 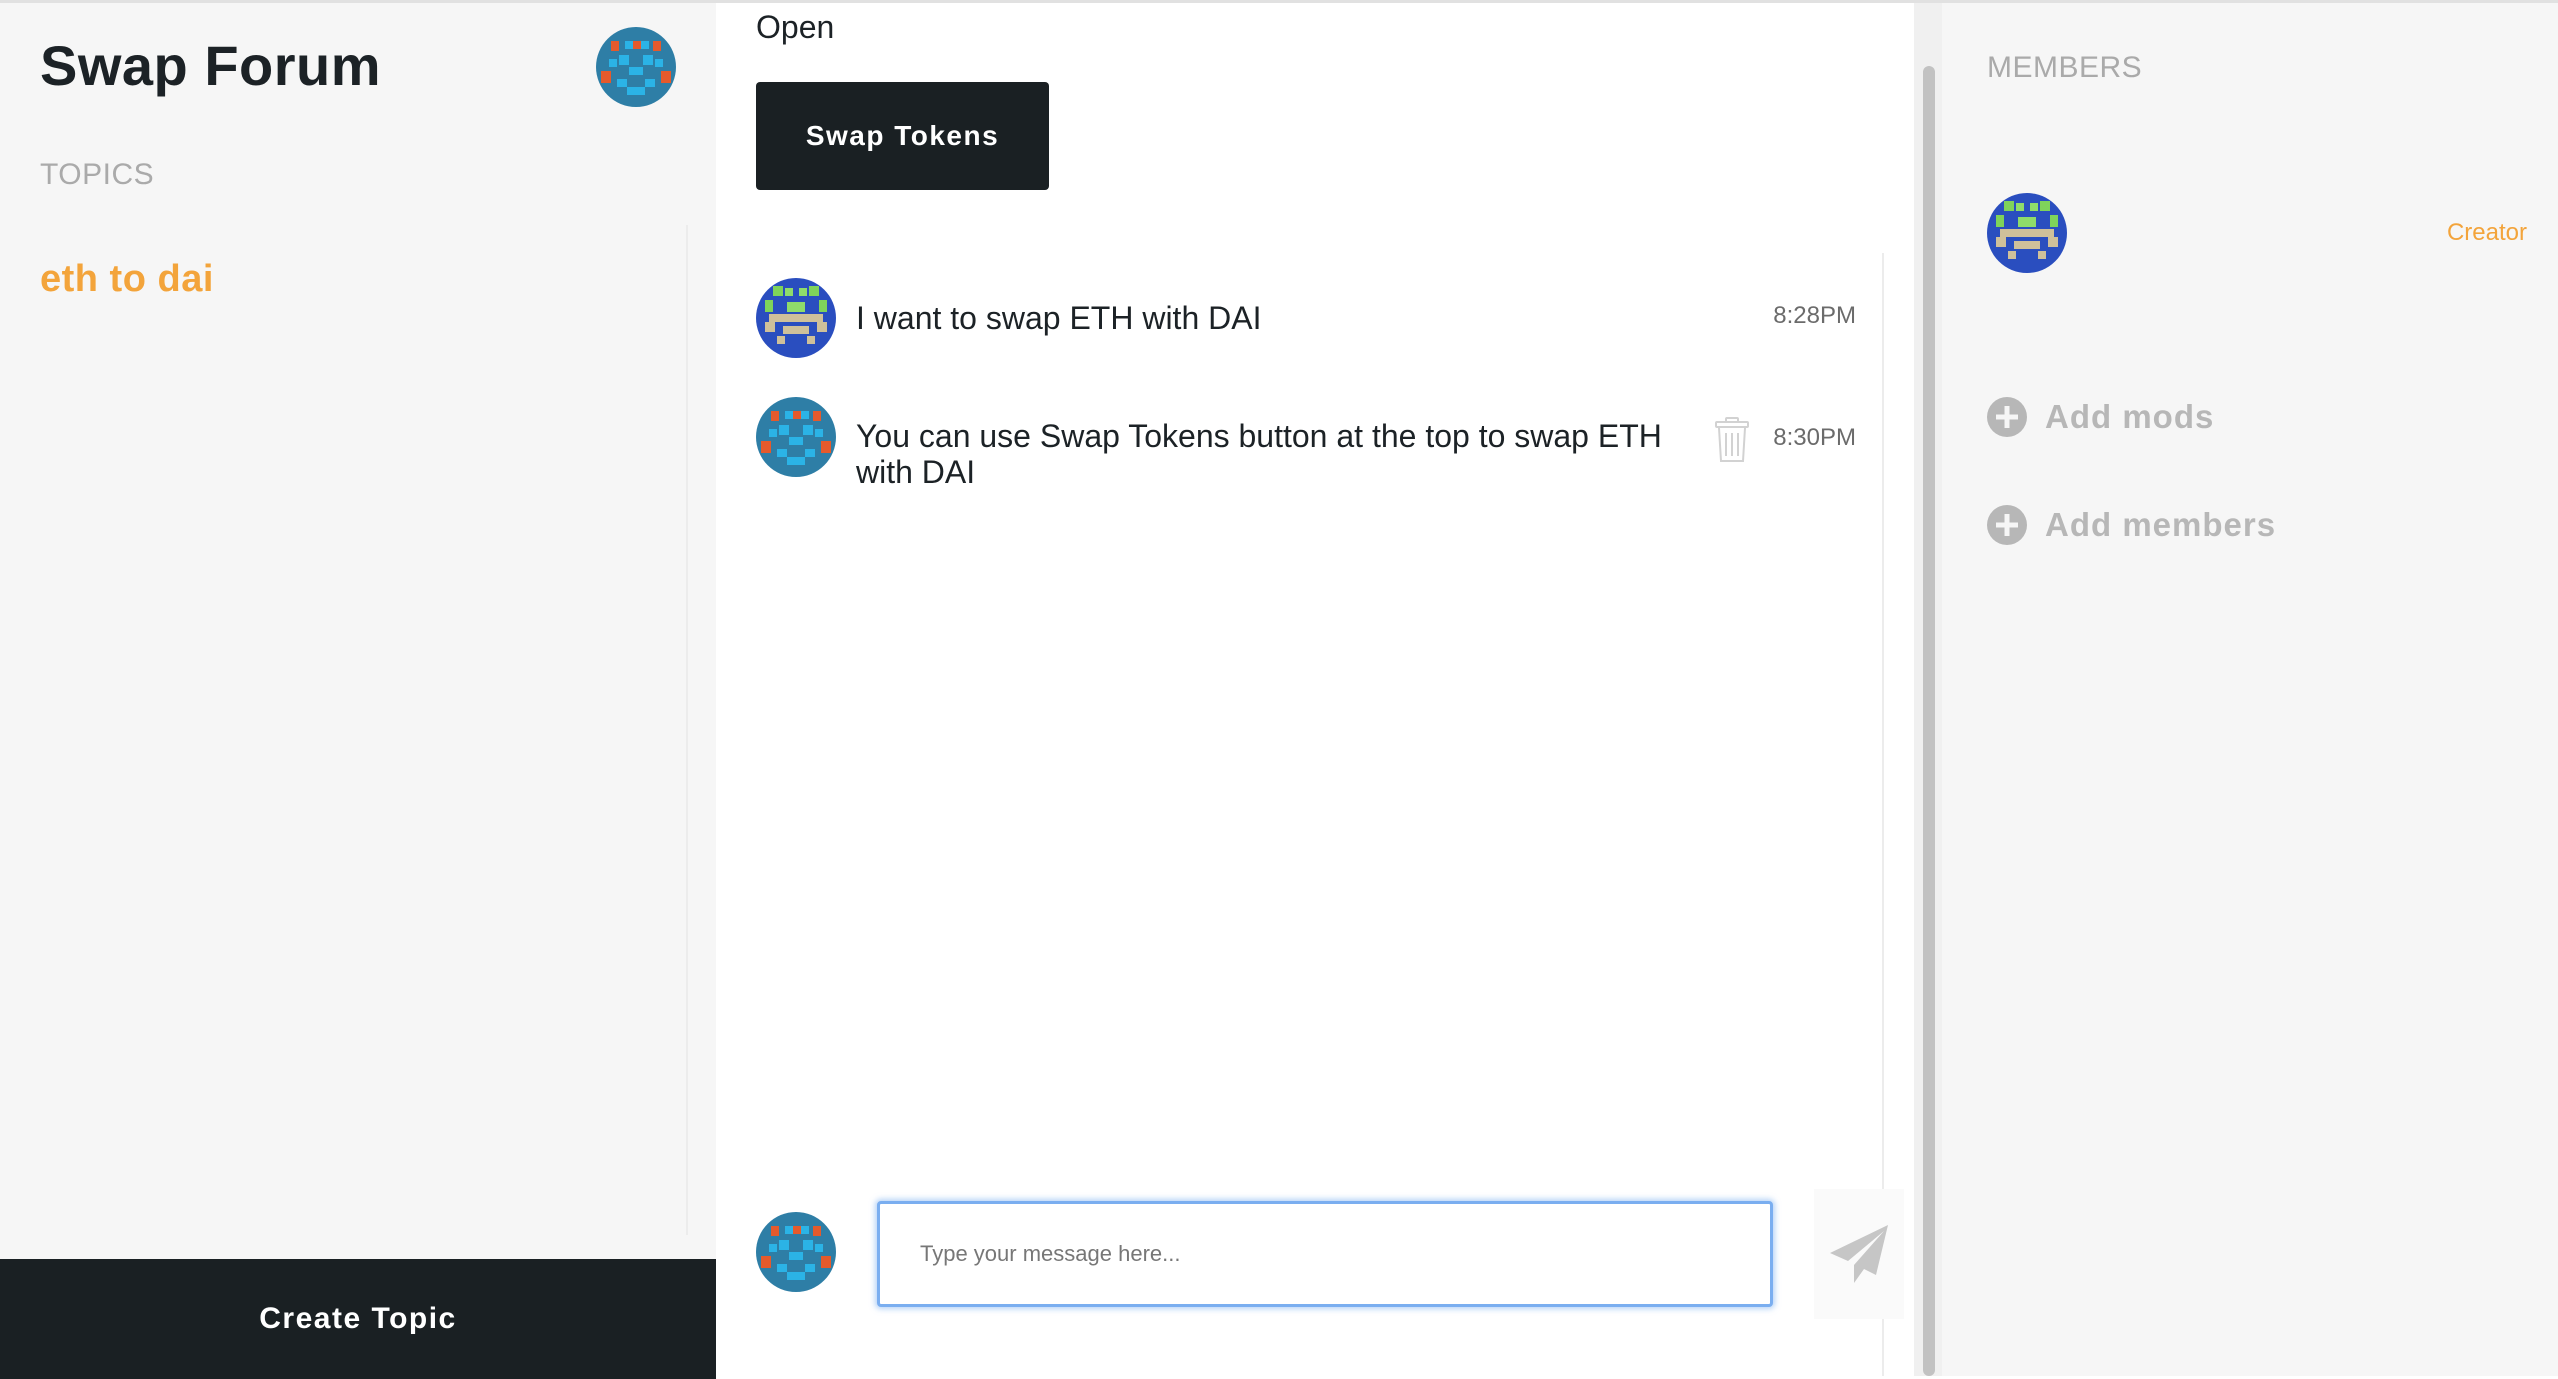 I want to click on members-heading: MEMBERS, so click(x=2065, y=67).